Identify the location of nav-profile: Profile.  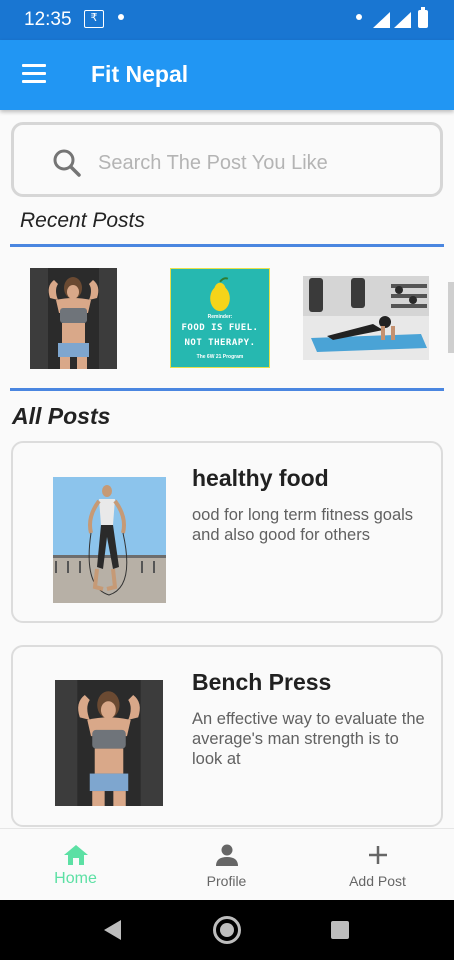
(226, 865).